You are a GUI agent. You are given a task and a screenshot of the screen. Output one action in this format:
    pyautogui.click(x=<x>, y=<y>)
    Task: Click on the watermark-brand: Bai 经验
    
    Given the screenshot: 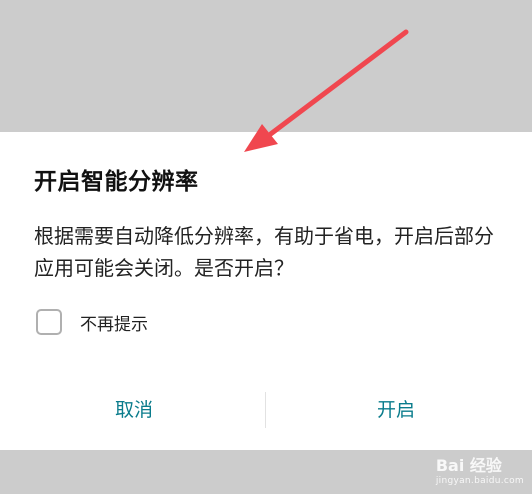 What is the action you would take?
    pyautogui.click(x=468, y=465)
    